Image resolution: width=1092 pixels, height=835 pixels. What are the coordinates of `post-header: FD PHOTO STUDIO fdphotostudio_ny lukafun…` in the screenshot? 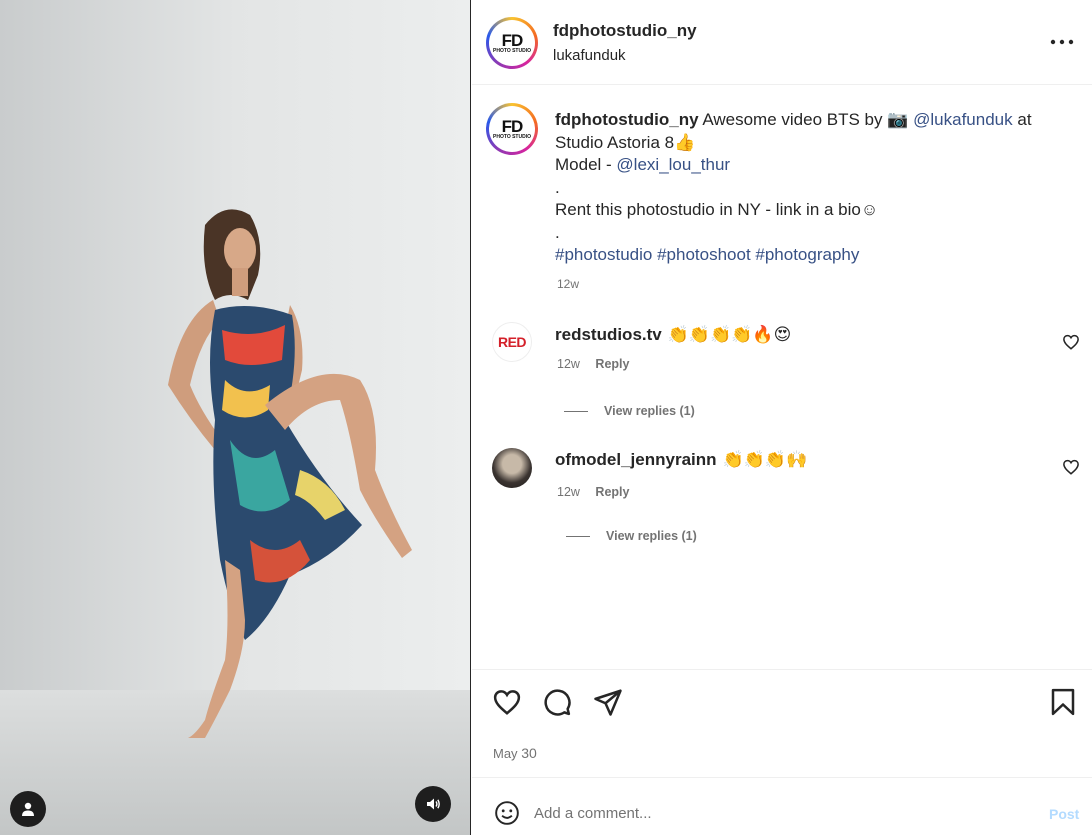 It's located at (782, 42).